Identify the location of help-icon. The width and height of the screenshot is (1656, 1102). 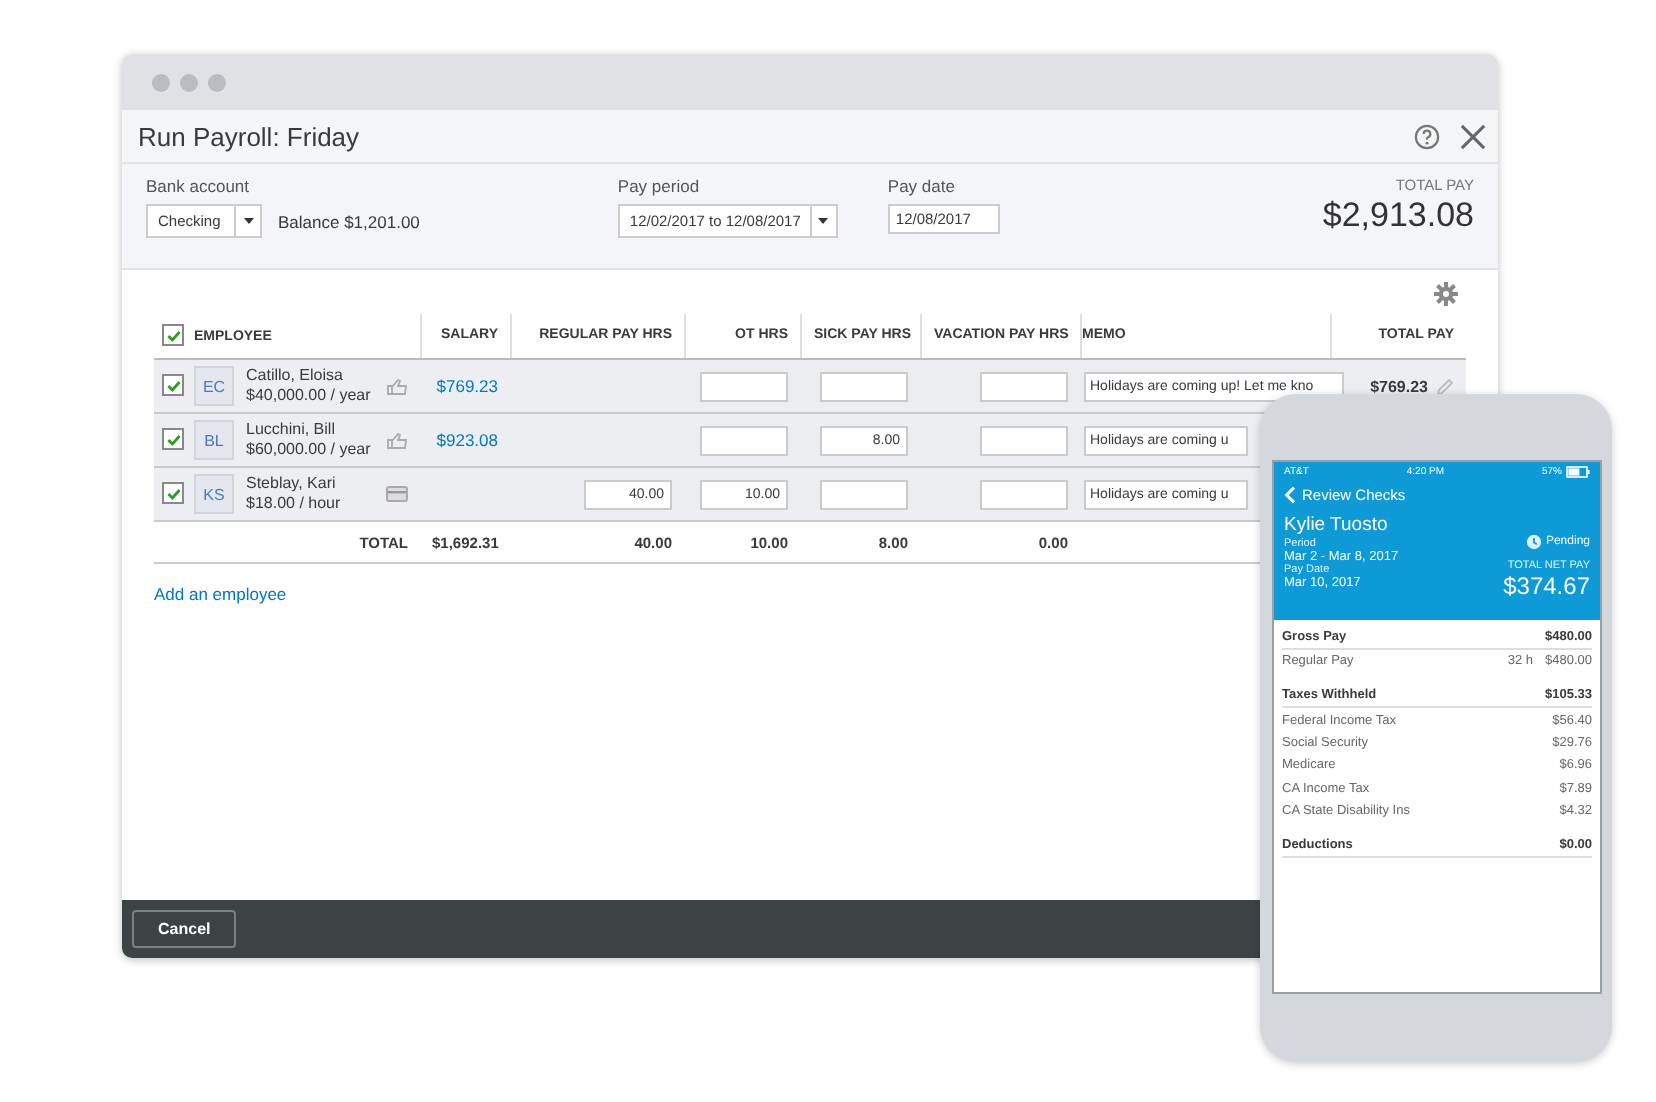
(1427, 136).